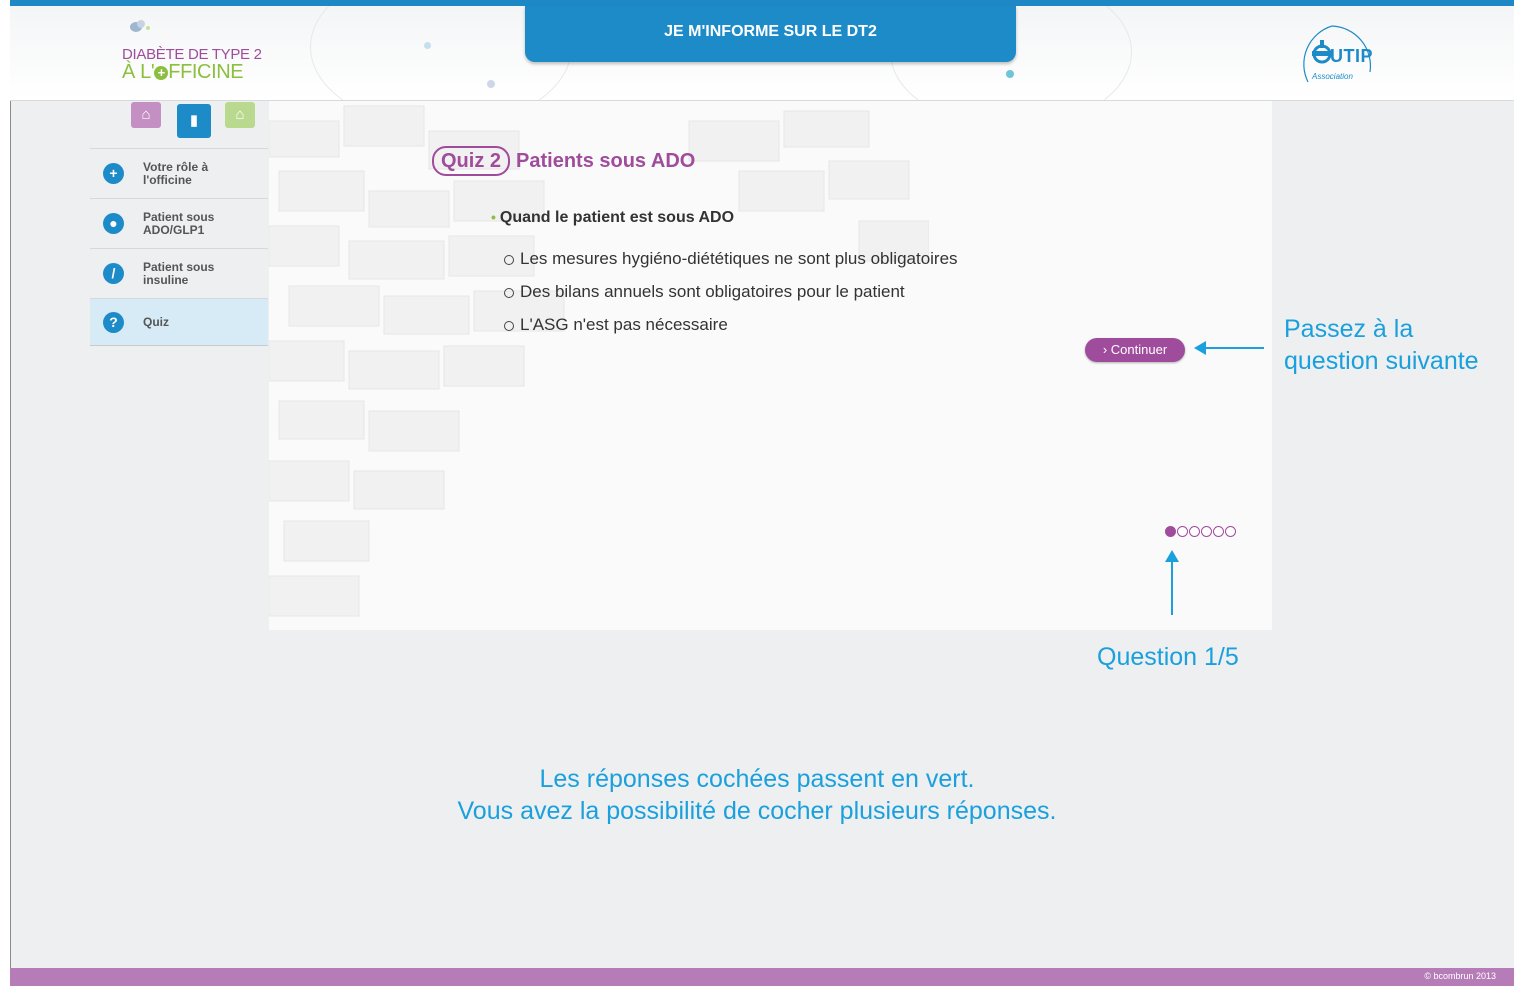  Describe the element at coordinates (1460, 976) in the screenshot. I see `copyright: © bcombrun 2013` at that location.